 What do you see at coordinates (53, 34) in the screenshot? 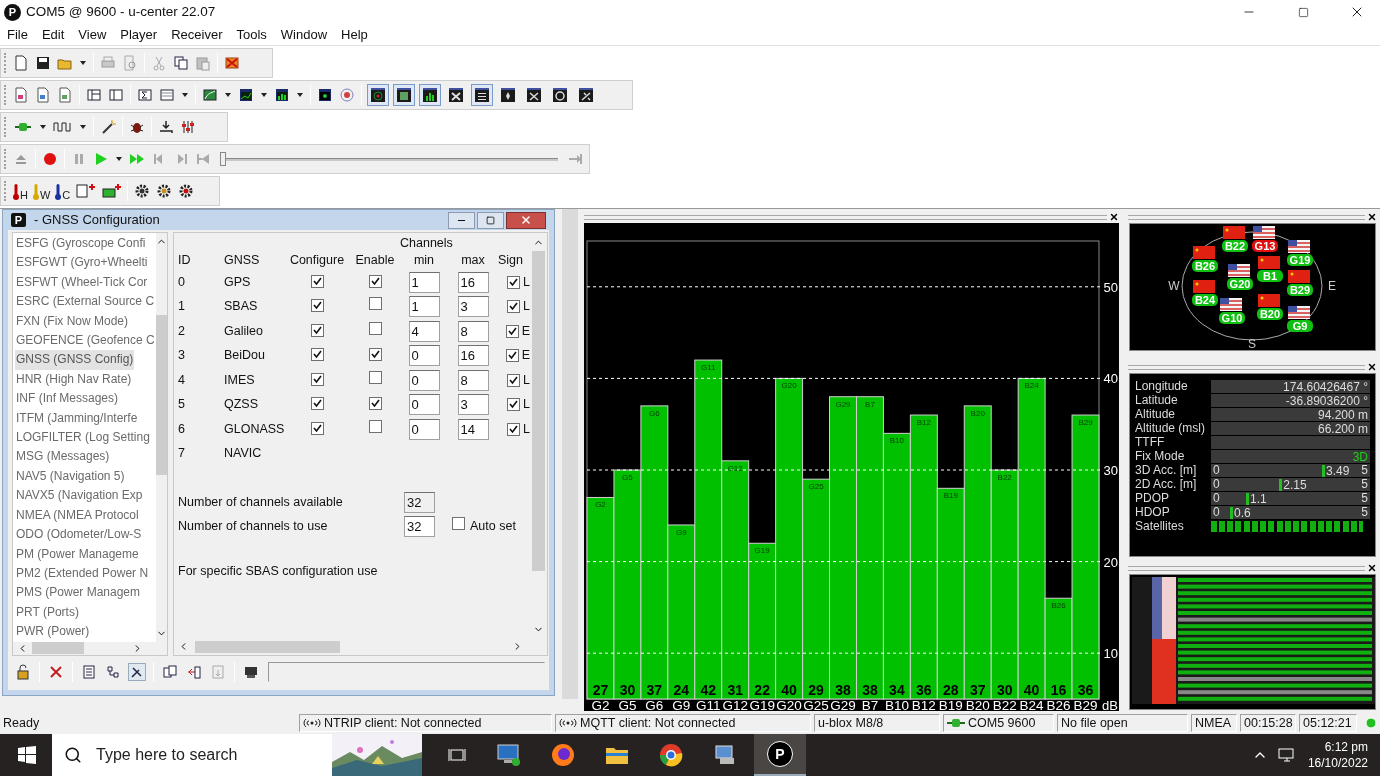
I see `menu-item: Edit` at bounding box center [53, 34].